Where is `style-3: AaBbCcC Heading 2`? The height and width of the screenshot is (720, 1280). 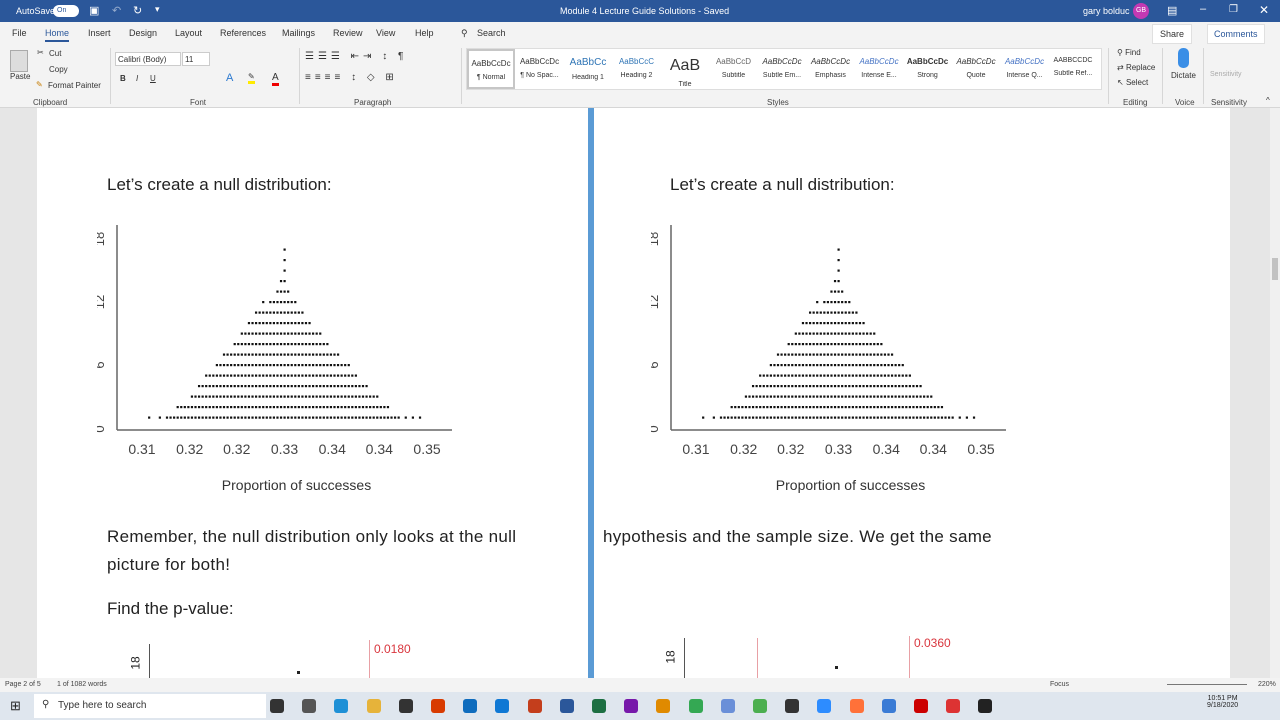
style-3: AaBbCcC Heading 2 is located at coordinates (637, 69).